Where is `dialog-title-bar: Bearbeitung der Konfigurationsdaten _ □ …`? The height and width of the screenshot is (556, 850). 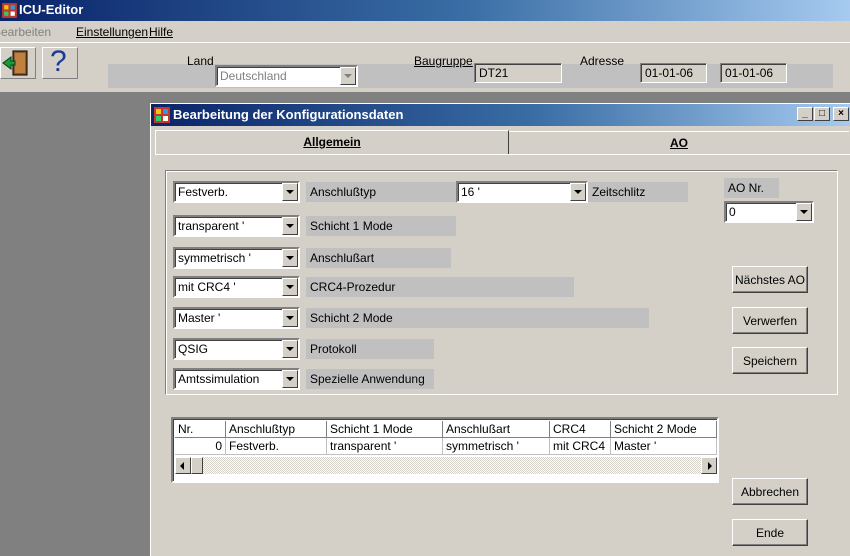
dialog-title-bar: Bearbeitung der Konfigurationsdaten _ □ … is located at coordinates (500, 115).